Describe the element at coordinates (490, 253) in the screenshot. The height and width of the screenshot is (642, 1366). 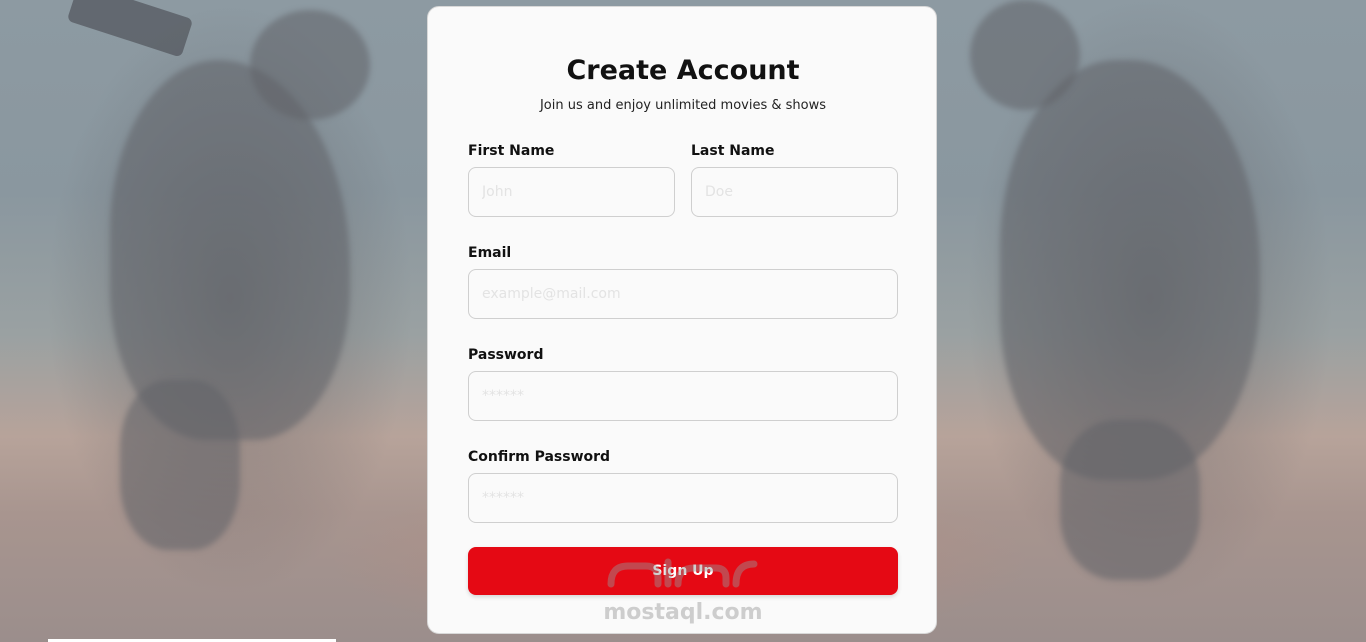
I see `email-label: Email` at that location.